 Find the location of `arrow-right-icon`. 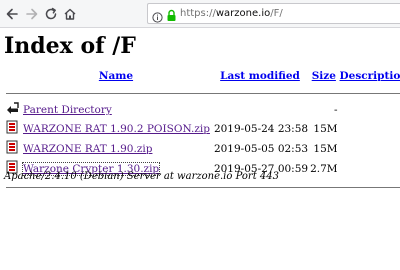

arrow-right-icon is located at coordinates (32, 14).